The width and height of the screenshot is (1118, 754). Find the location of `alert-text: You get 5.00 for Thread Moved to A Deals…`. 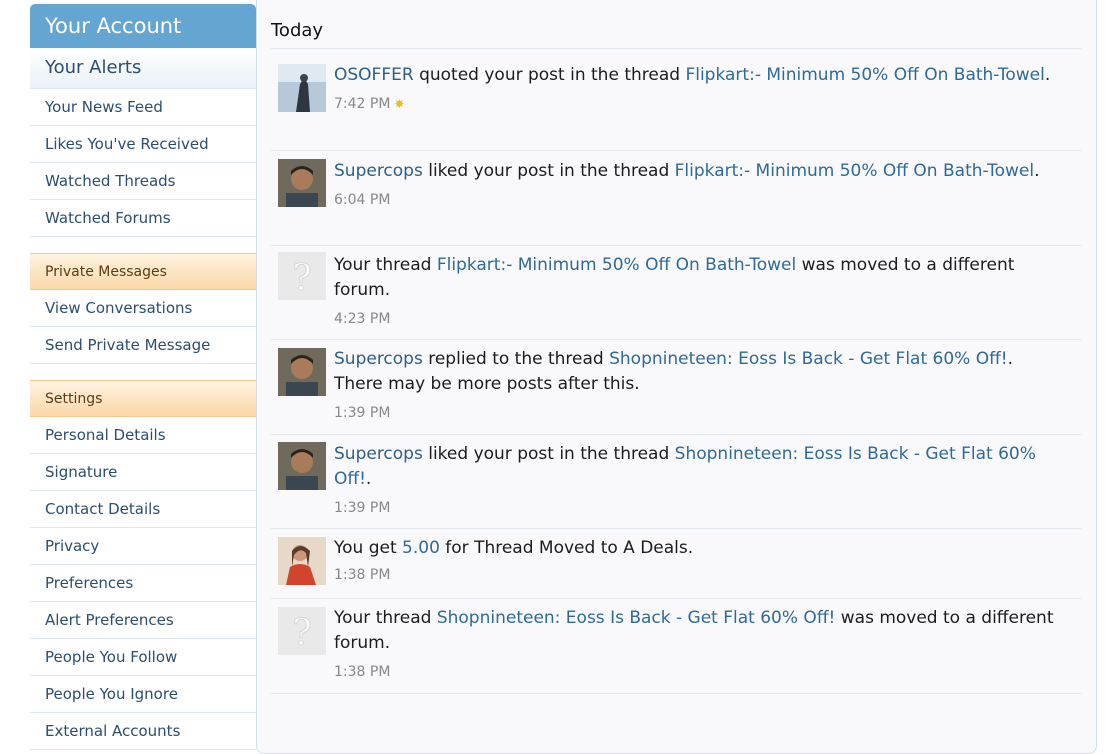

alert-text: You get 5.00 for Thread Moved to A Deals… is located at coordinates (699, 560).